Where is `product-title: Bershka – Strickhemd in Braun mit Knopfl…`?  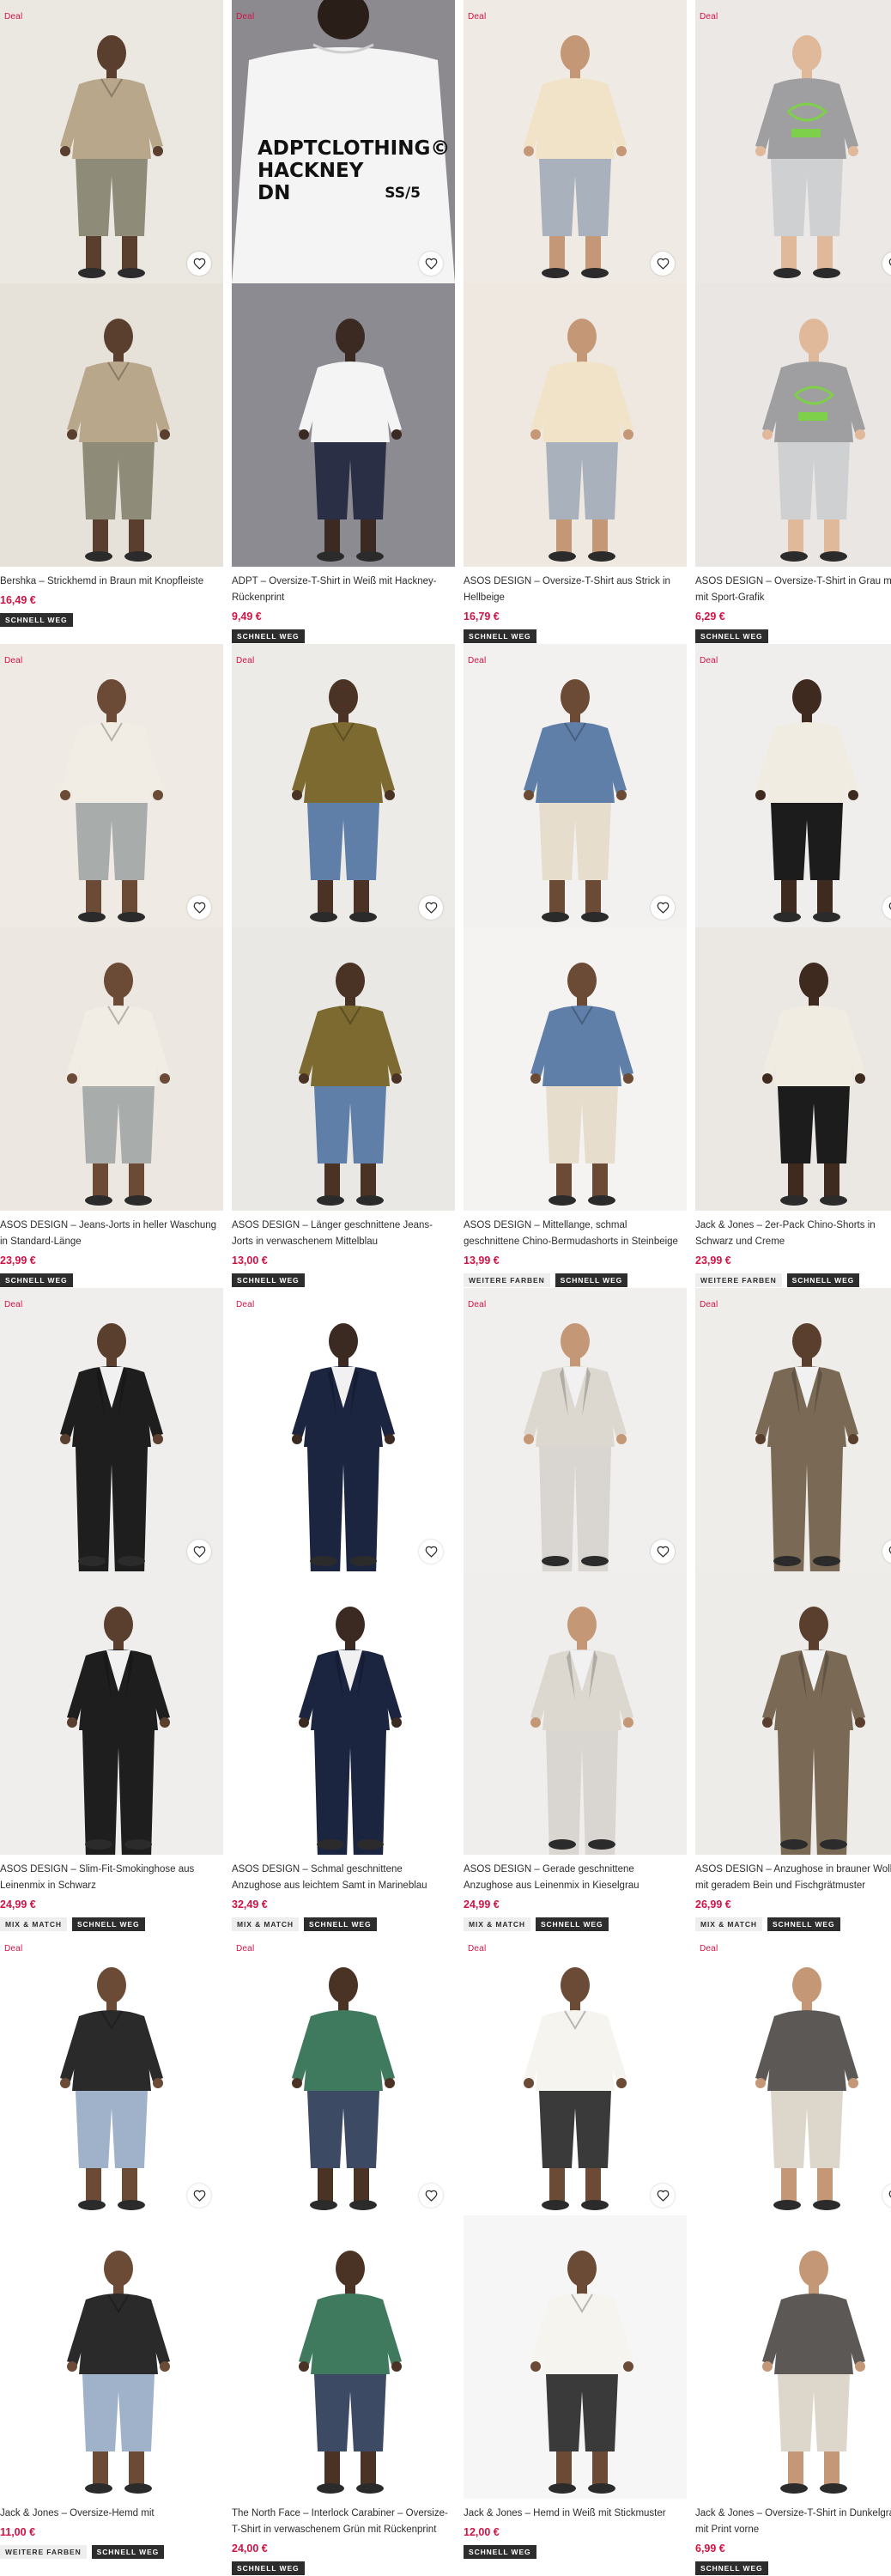
product-title: Bershka – Strickhemd in Braun mit Knopfl… is located at coordinates (111, 582).